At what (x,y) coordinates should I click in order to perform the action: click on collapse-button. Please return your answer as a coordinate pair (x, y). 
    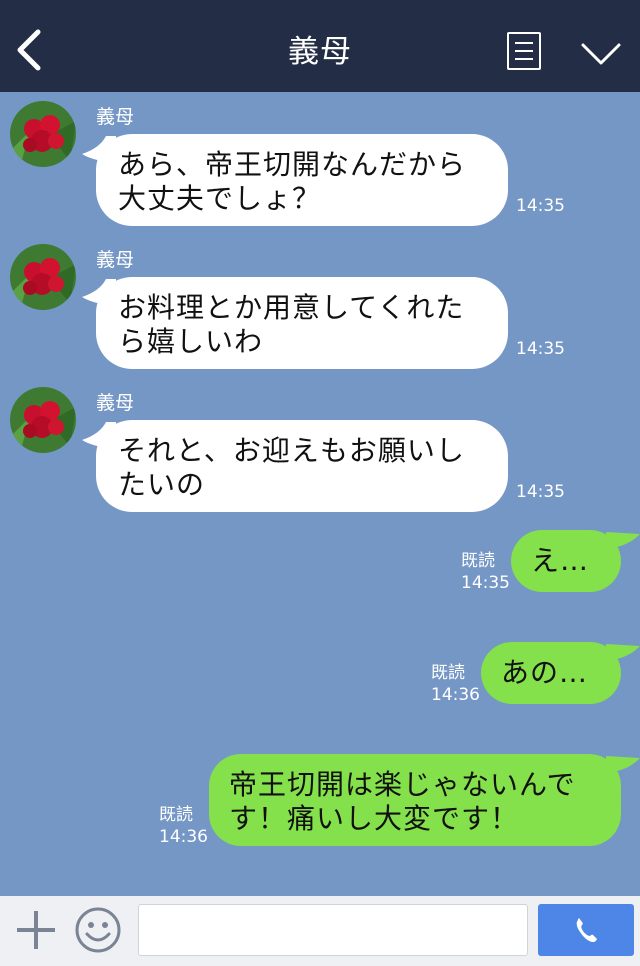
    Looking at the image, I should click on (601, 54).